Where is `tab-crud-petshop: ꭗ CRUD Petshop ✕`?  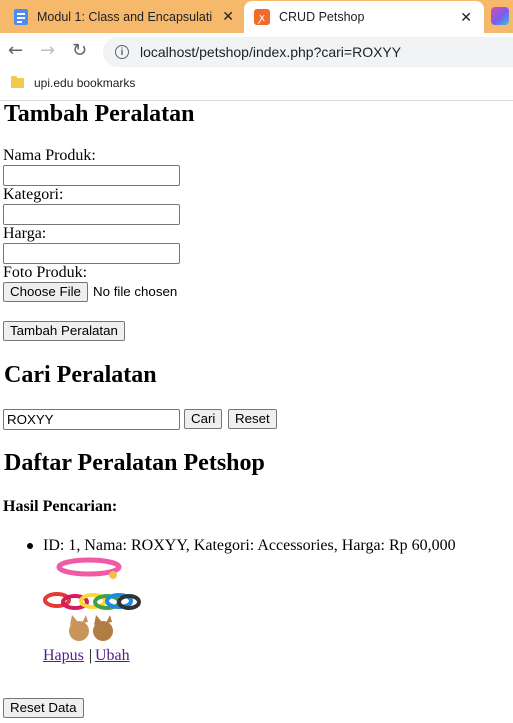
tab-crud-petshop: ꭗ CRUD Petshop ✕ is located at coordinates (364, 17).